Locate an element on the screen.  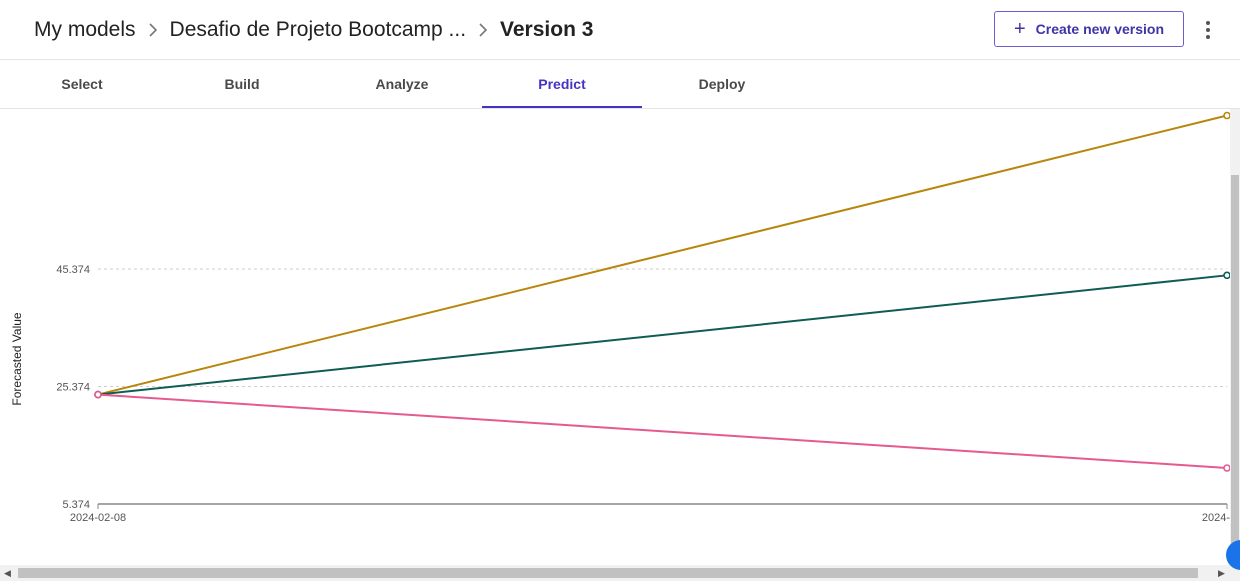
create-new-version-button: + Create new version is located at coordinates (1089, 29).